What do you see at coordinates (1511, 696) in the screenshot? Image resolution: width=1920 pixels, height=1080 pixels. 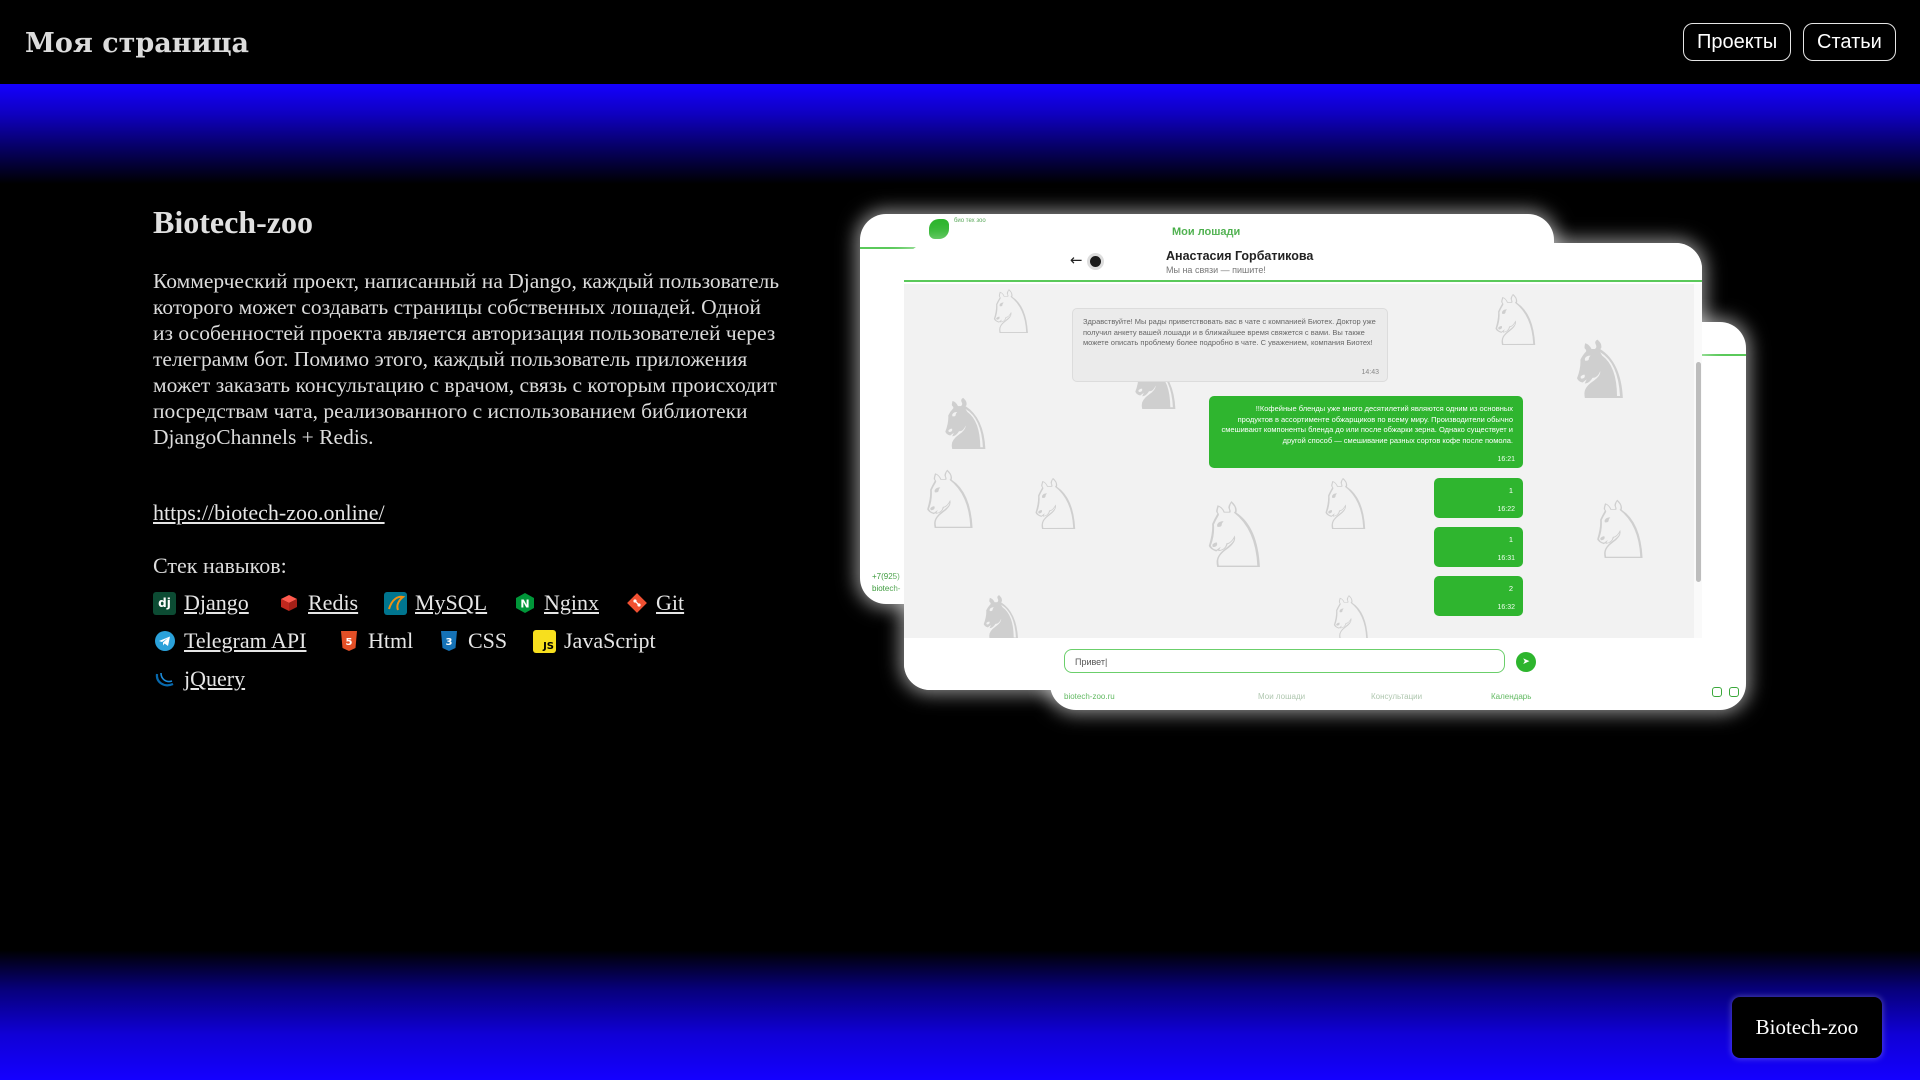 I see `footer-calendar-link: Календарь` at bounding box center [1511, 696].